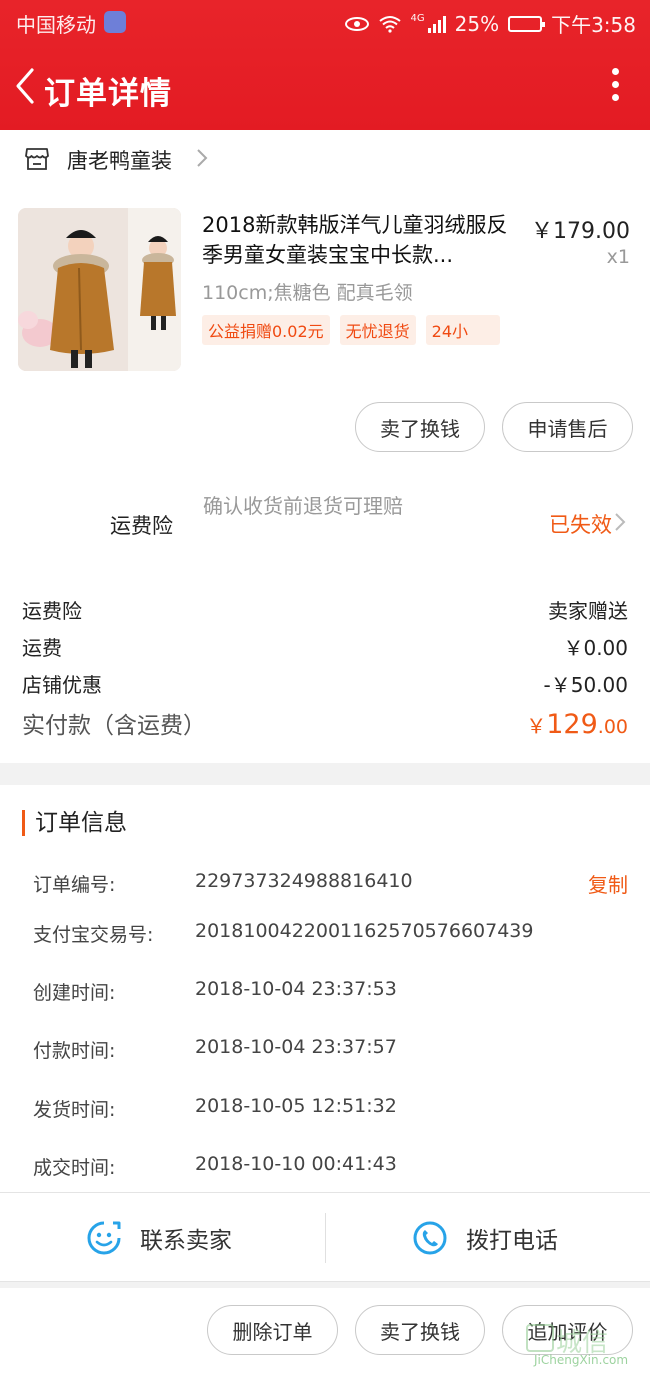  I want to click on back-arrow-icon, so click(27, 86).